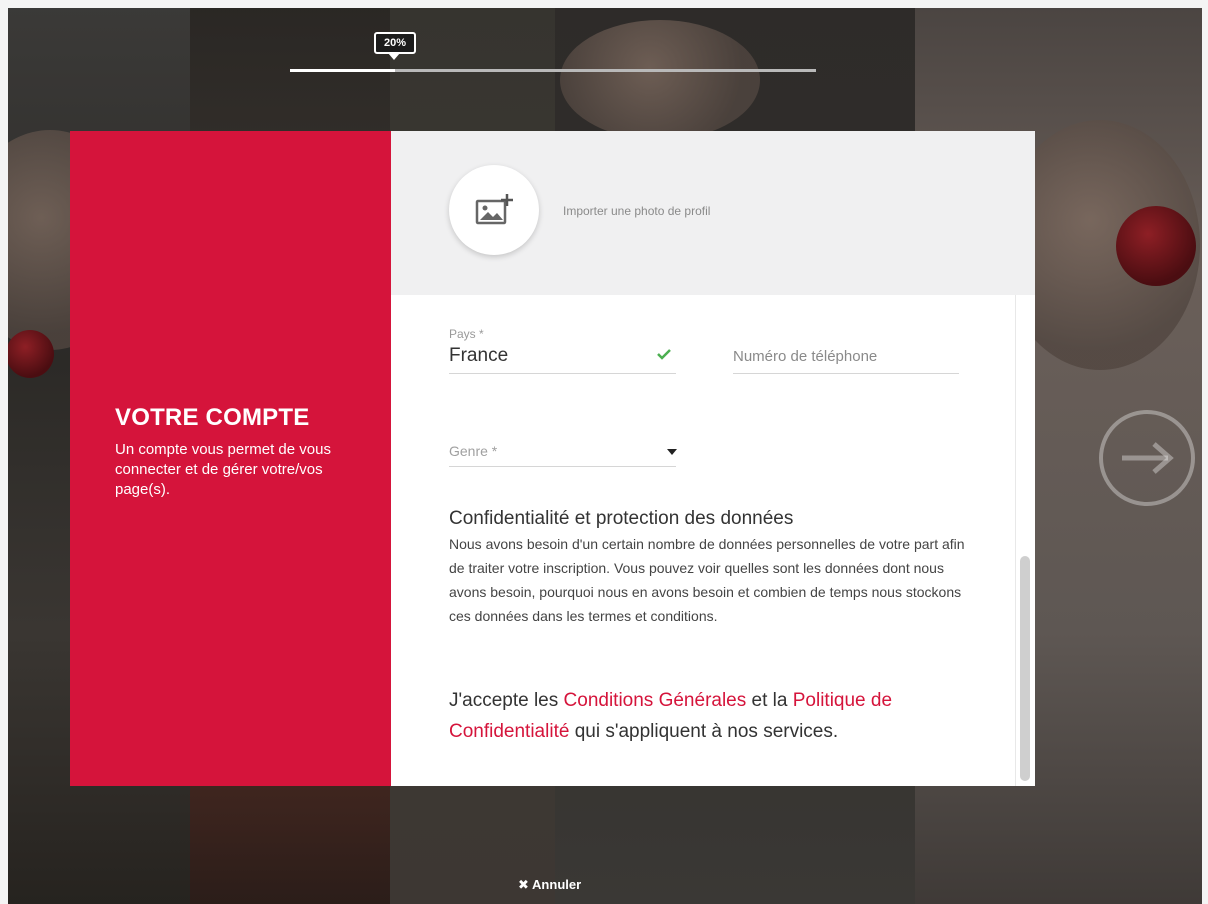 The height and width of the screenshot is (904, 1208). I want to click on phone-input: Numéro de téléphone, so click(805, 356).